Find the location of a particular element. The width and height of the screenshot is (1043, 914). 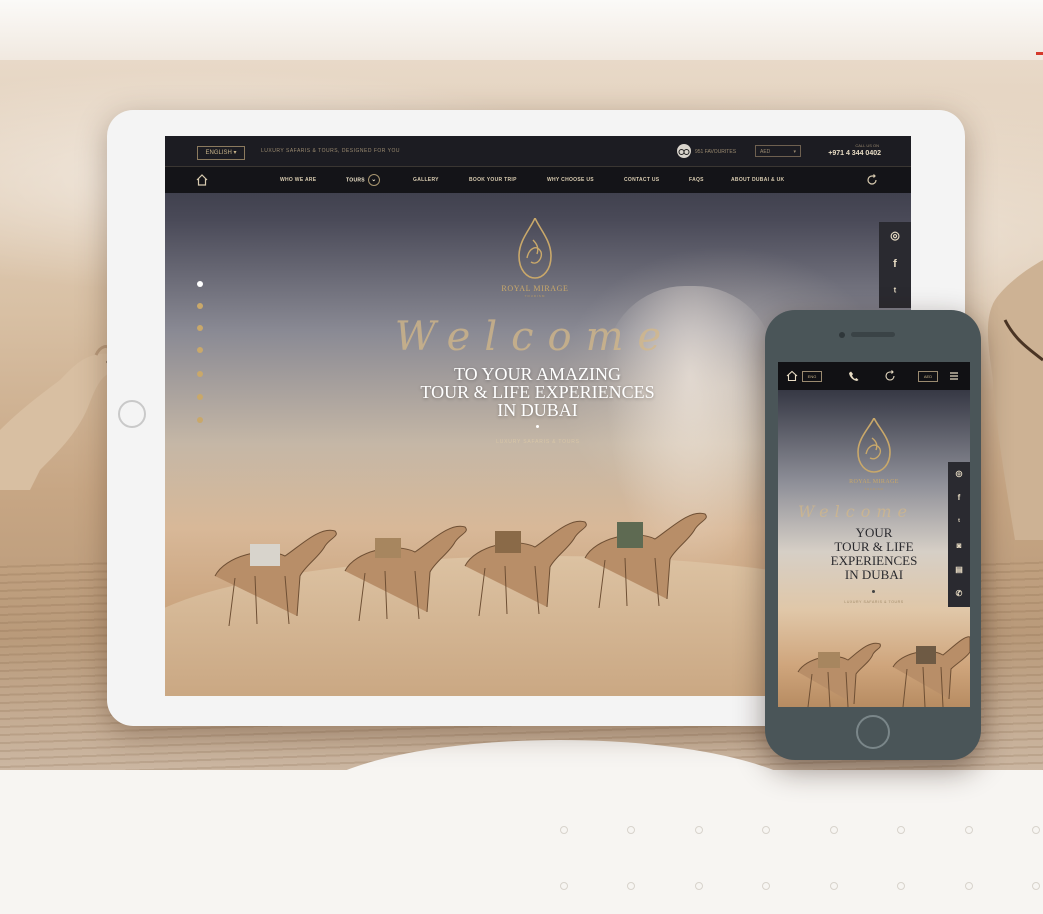

instagram-icon: ◙ is located at coordinates (959, 546).